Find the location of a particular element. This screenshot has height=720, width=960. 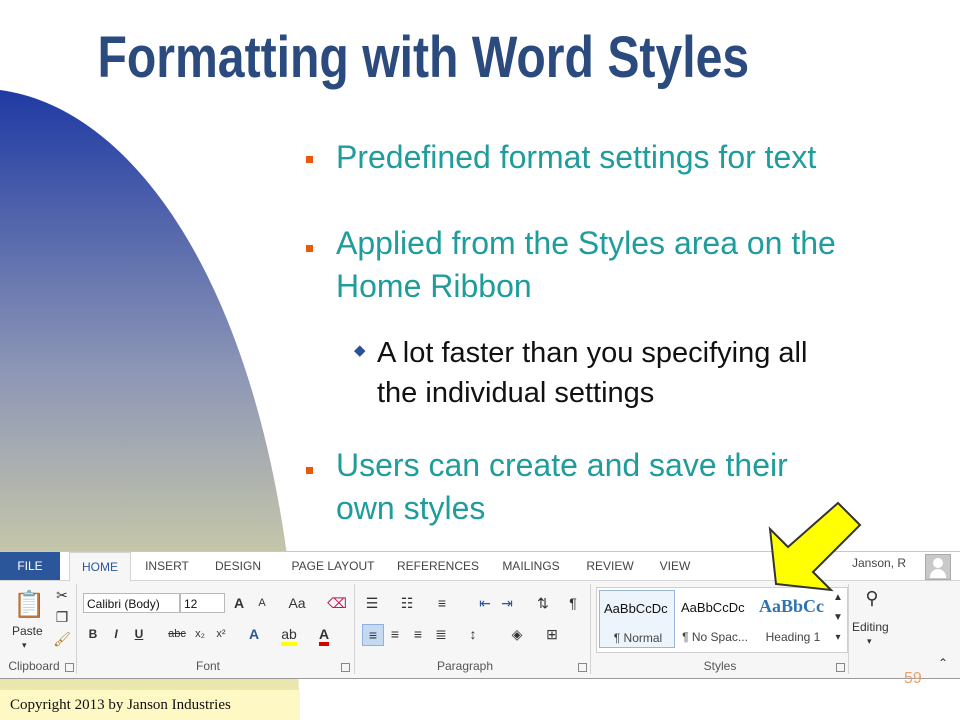

strikethrough-button: abc is located at coordinates (177, 634).